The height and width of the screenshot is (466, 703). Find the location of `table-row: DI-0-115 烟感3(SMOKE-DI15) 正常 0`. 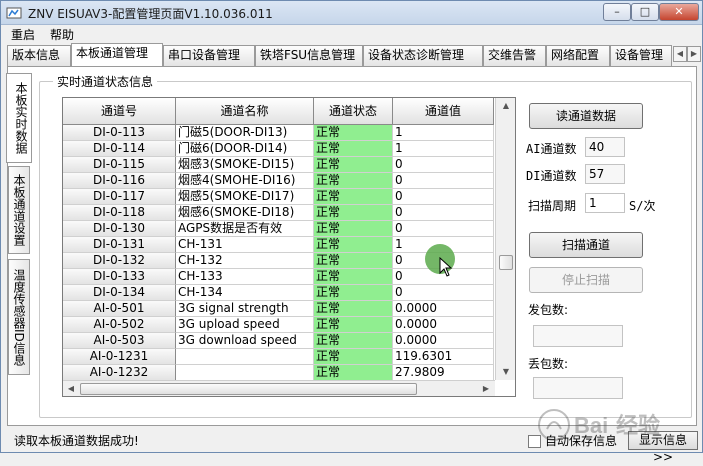

table-row: DI-0-115 烟感3(SMOKE-DI15) 正常 0 is located at coordinates (278, 165).